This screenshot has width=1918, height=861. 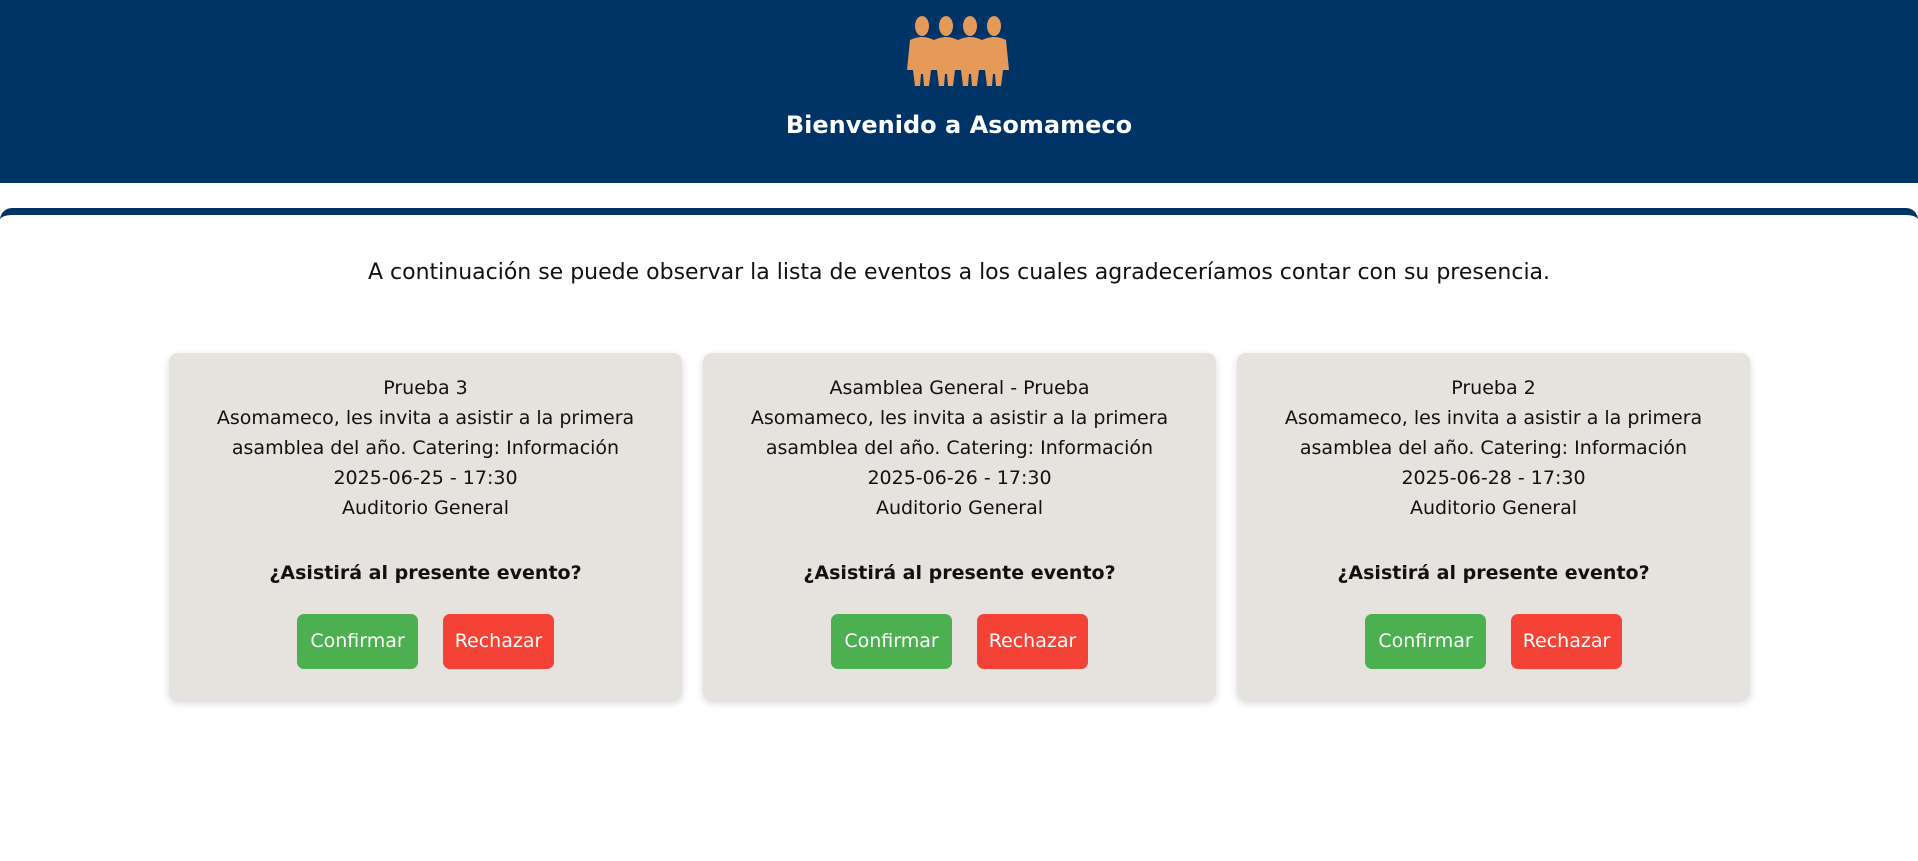 I want to click on people-group-icon, so click(x=958, y=51).